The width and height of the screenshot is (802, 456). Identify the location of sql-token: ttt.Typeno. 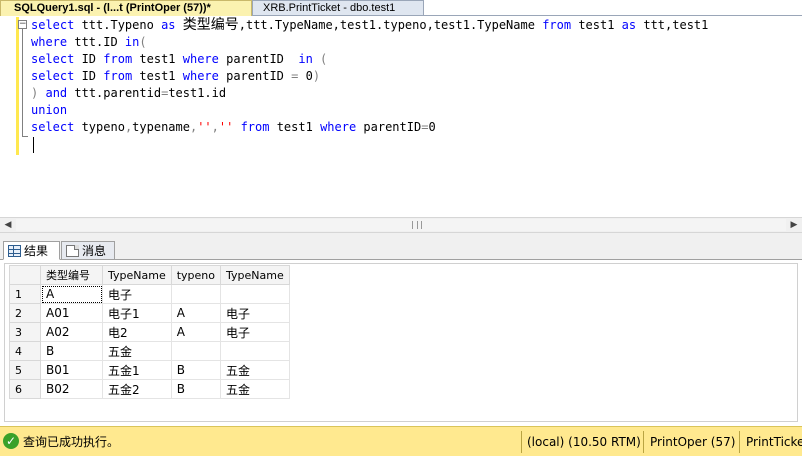
(118, 25).